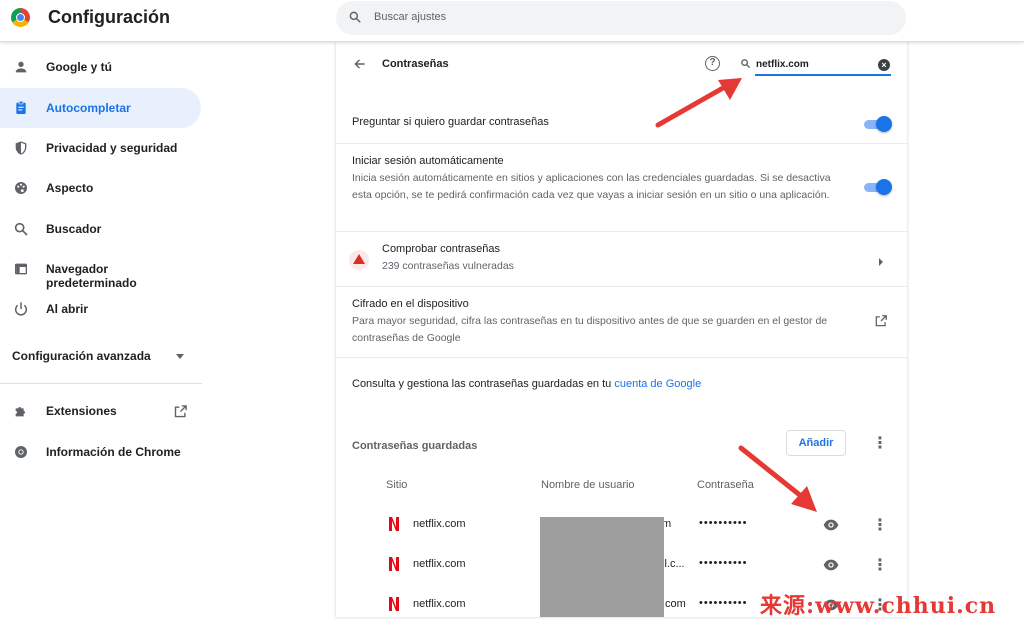  Describe the element at coordinates (21, 269) in the screenshot. I see `browser-icon` at that location.